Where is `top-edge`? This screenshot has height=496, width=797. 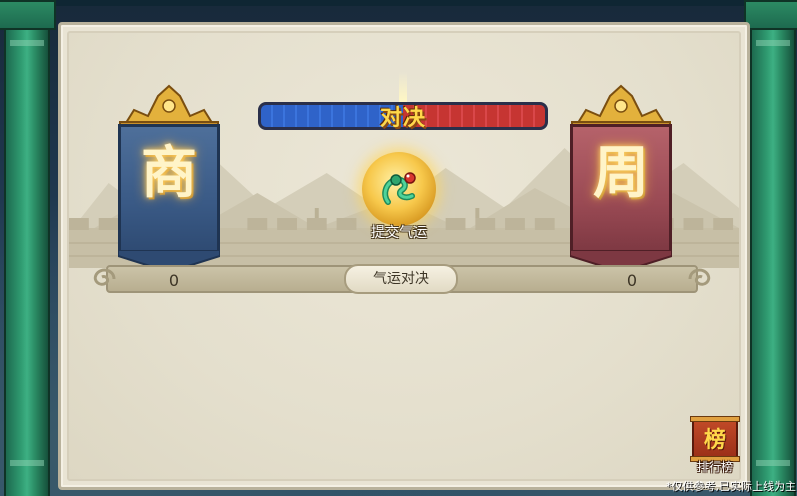 top-edge is located at coordinates (398, 3).